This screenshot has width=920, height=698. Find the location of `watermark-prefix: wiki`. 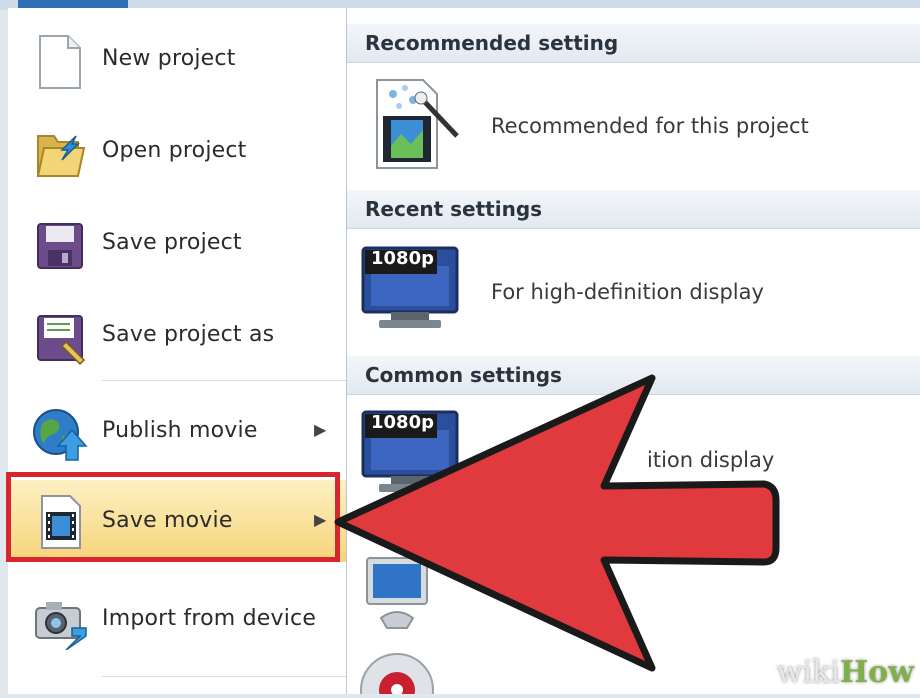

watermark-prefix: wiki is located at coordinates (808, 672).